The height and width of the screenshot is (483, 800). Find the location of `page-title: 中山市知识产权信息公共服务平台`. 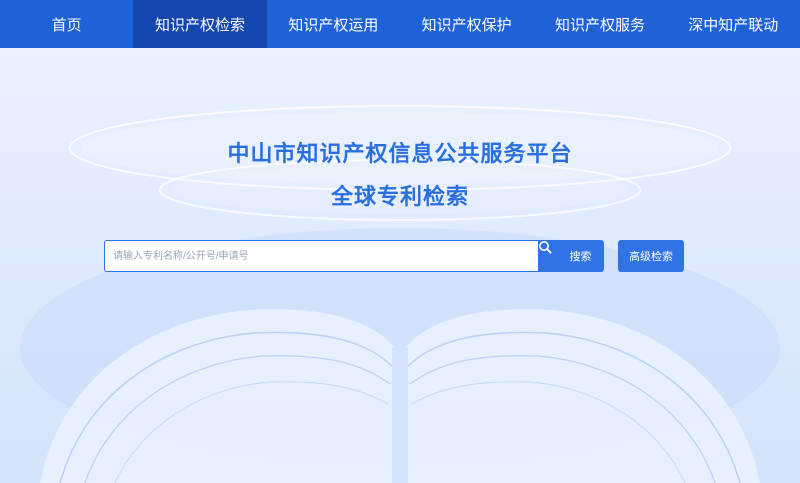

page-title: 中山市知识产权信息公共服务平台 is located at coordinates (400, 154).